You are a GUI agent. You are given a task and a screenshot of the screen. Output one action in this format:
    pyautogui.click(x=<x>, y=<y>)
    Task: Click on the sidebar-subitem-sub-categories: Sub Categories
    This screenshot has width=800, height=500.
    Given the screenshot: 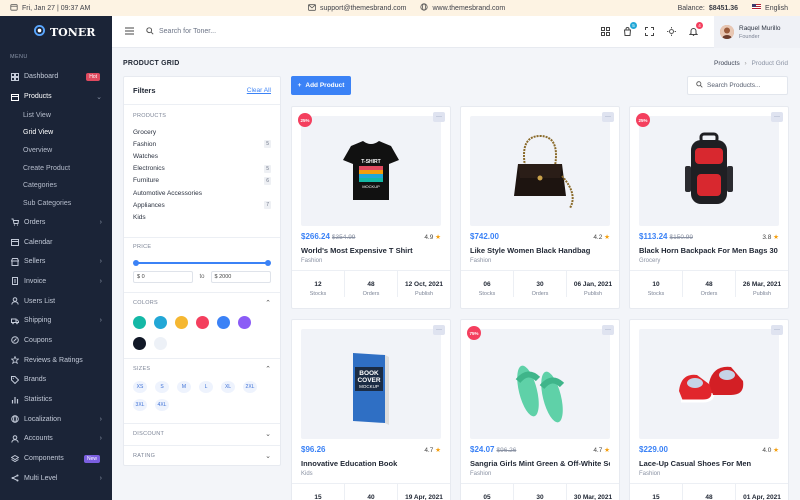 What is the action you would take?
    pyautogui.click(x=56, y=204)
    